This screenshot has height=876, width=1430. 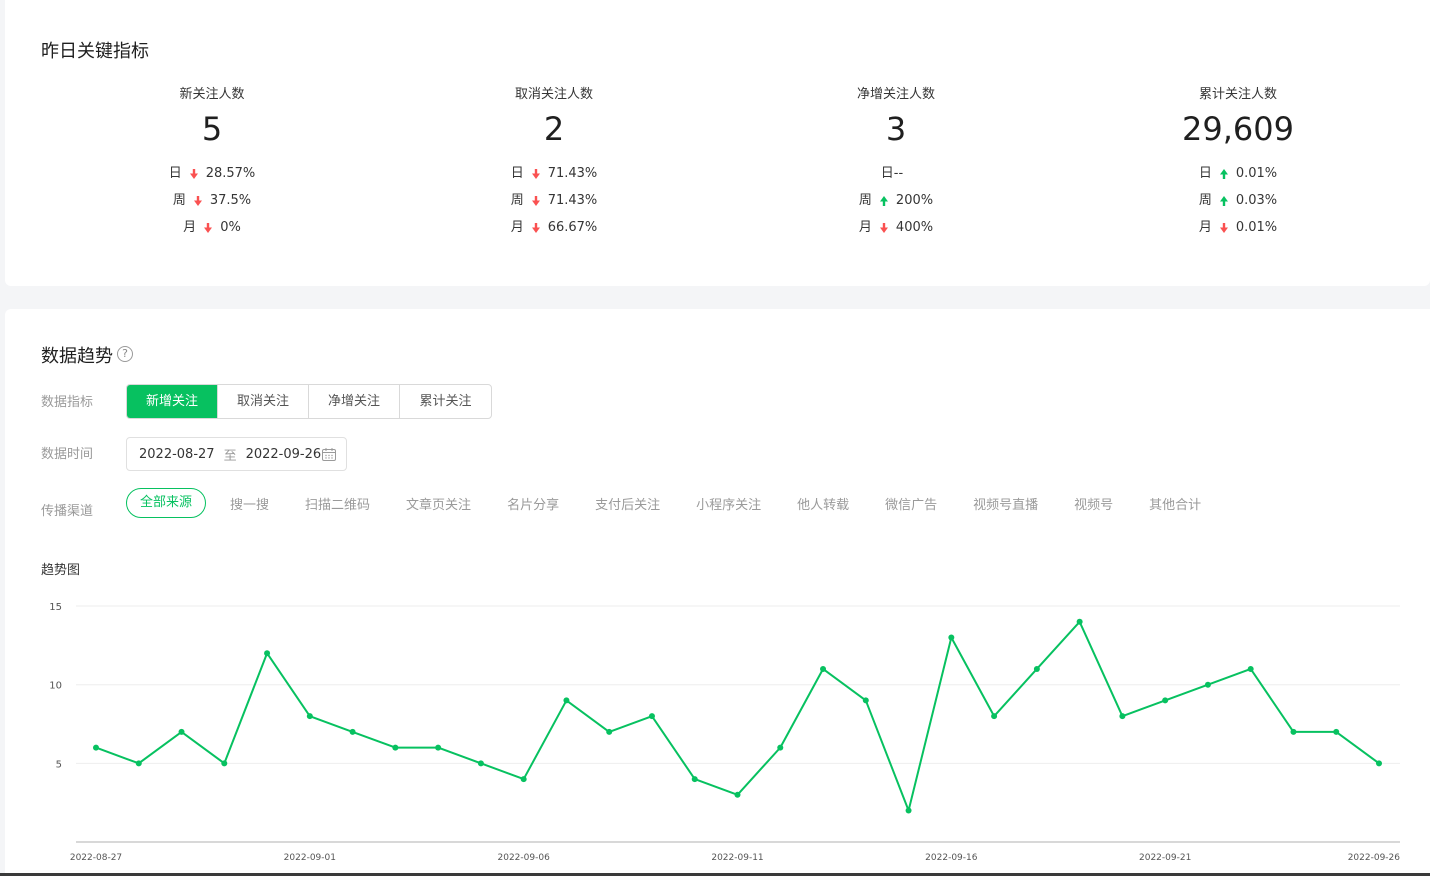 I want to click on metric-button: 累计关注, so click(x=445, y=401).